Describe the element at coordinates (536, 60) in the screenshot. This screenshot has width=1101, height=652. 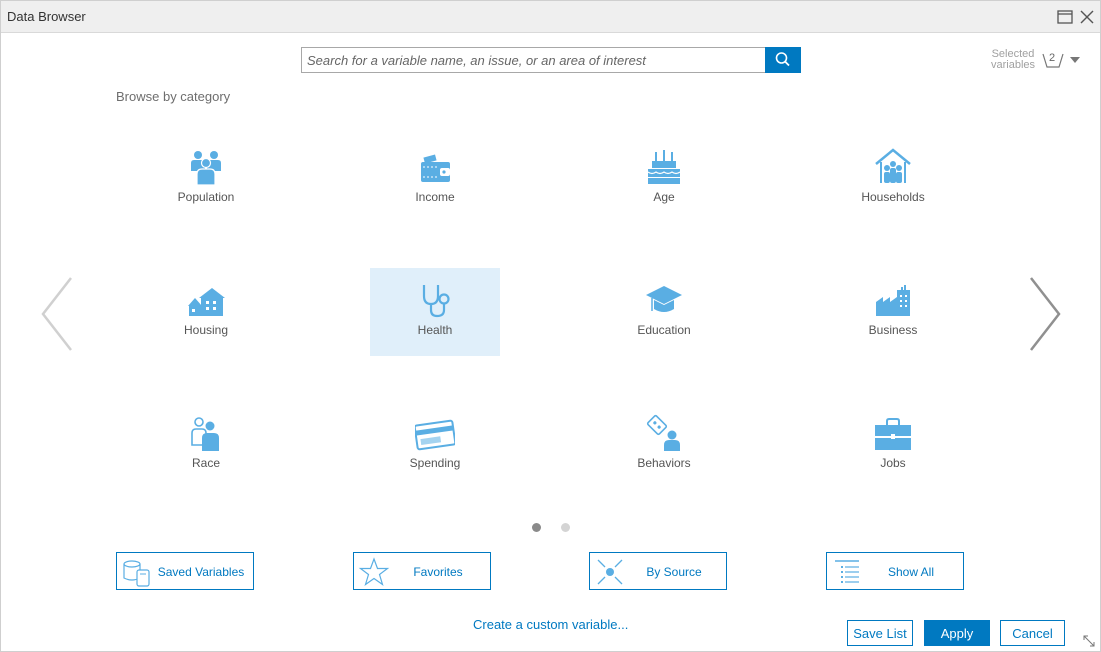
I see `search-input` at that location.